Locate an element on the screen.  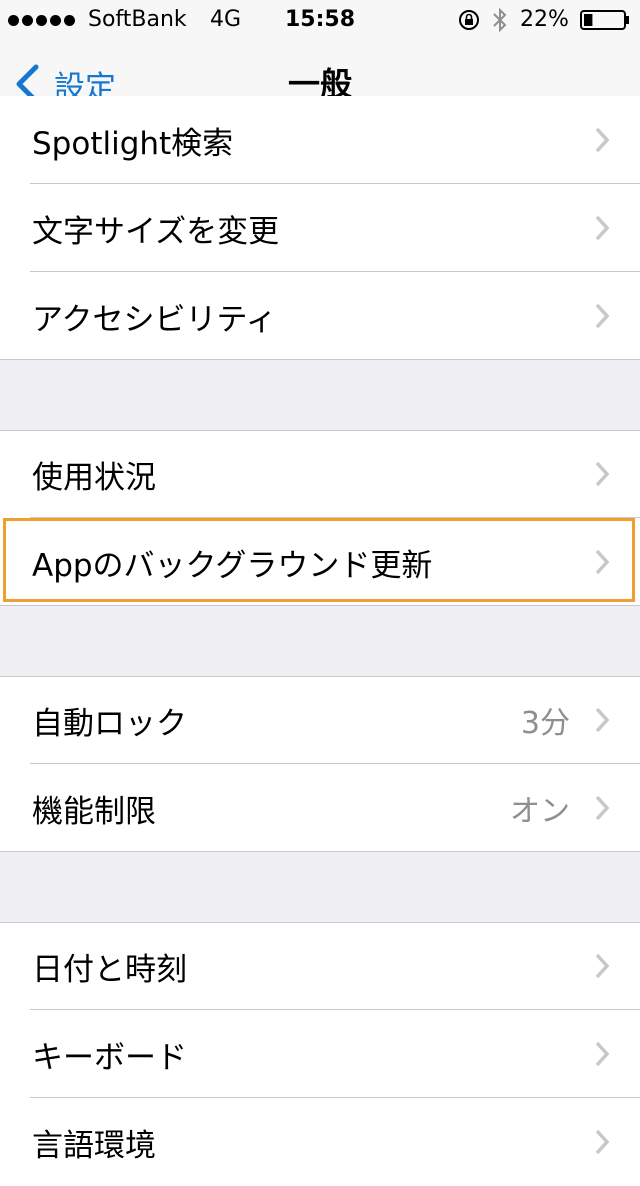
battery-icon is located at coordinates (604, 20).